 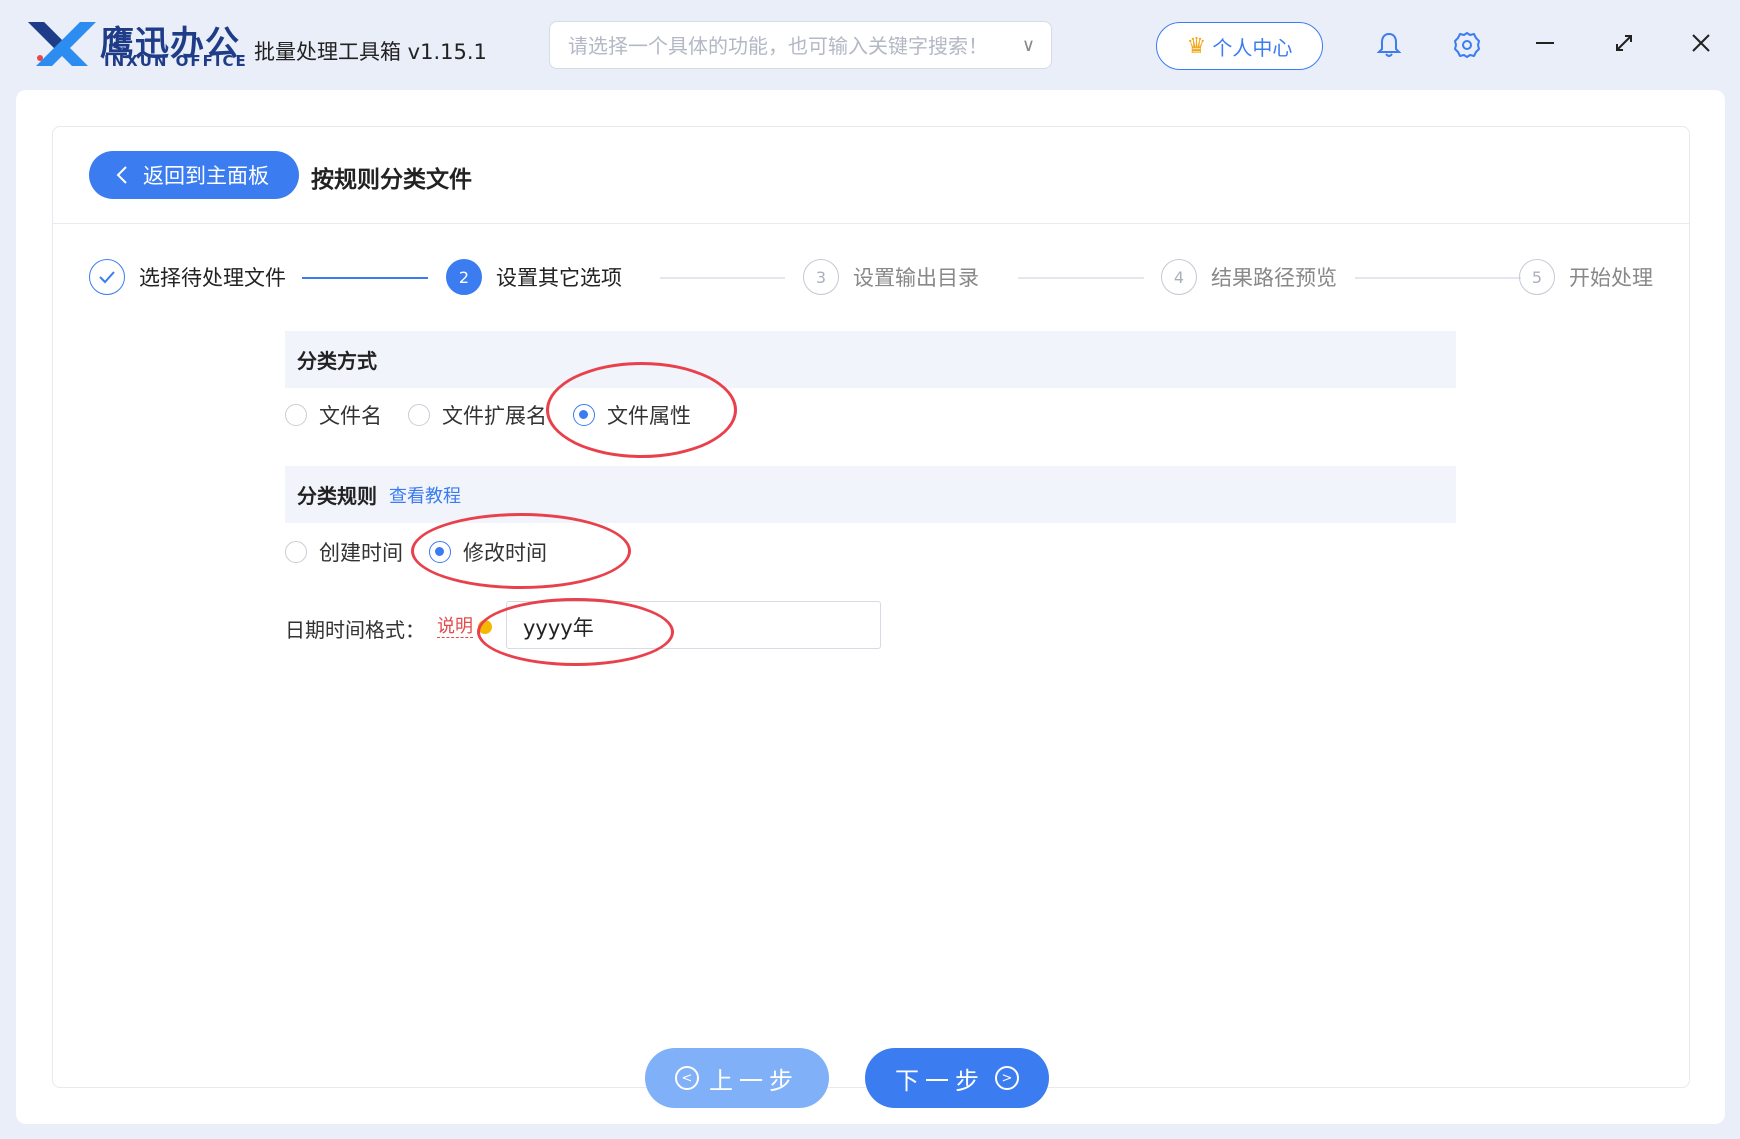 I want to click on radio-filename: 文件名, so click(x=333, y=415).